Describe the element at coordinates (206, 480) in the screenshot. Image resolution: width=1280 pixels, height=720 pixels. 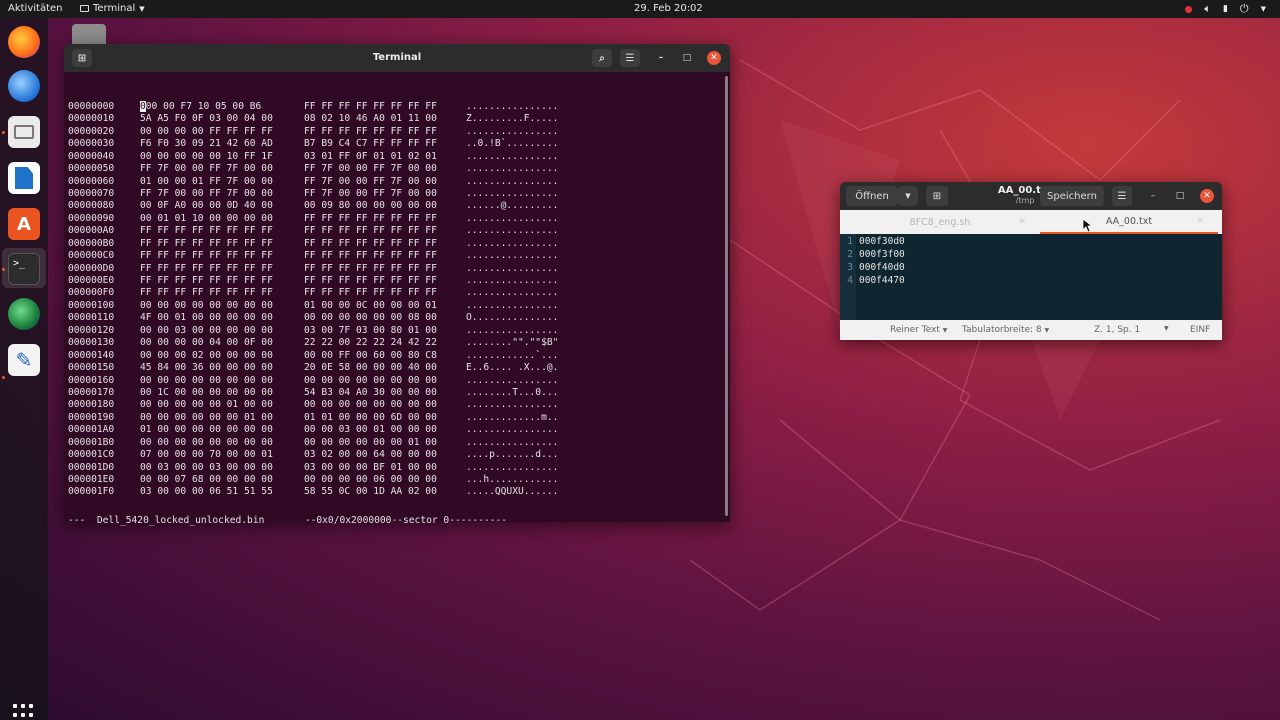
I see `hex-bytes-left: 00 00 07 68 00 00 00 00` at that location.